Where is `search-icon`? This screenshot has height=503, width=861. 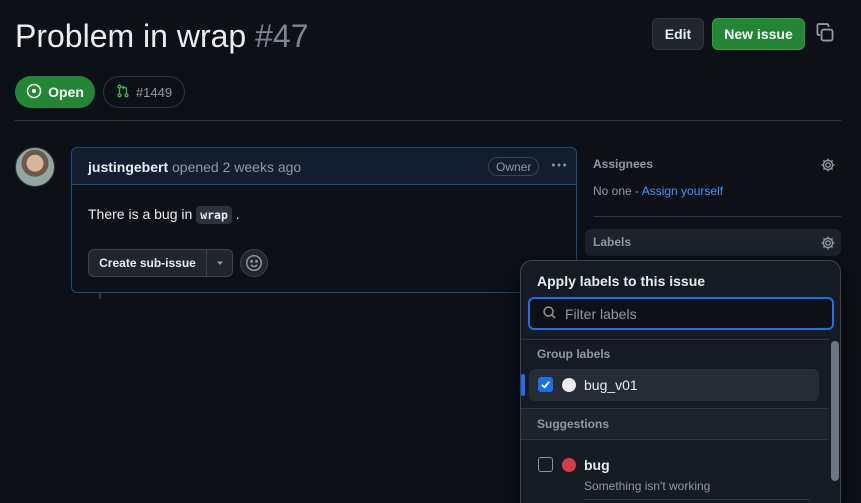
search-icon is located at coordinates (549, 314).